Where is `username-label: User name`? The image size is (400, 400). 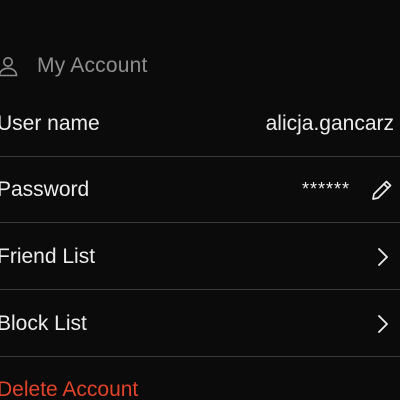
username-label: User name is located at coordinates (50, 123).